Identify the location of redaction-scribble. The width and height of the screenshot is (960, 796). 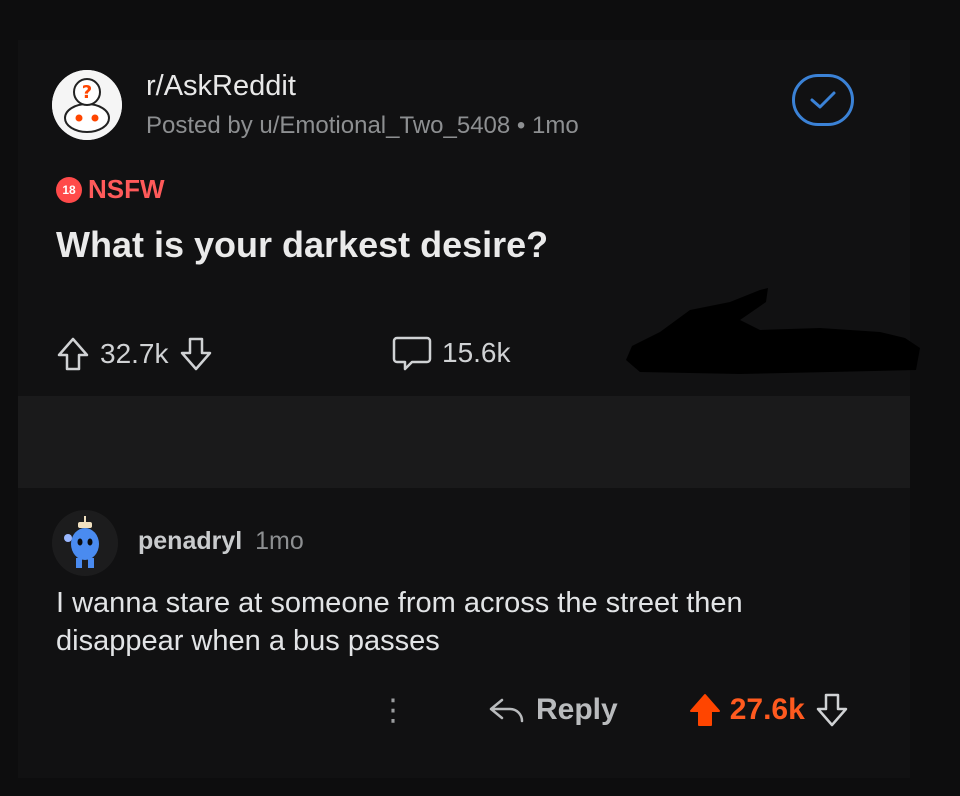
(773, 331).